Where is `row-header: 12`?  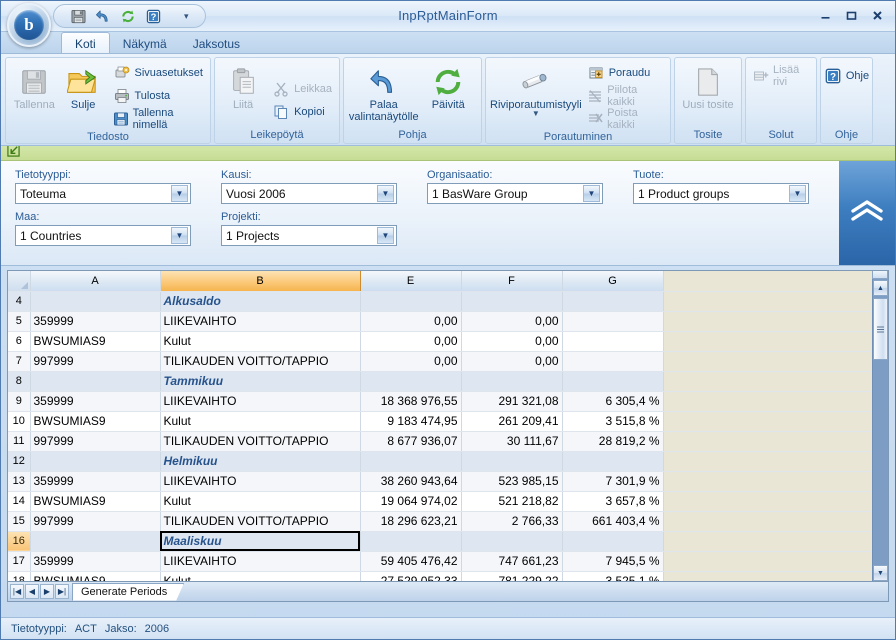
row-header: 12 is located at coordinates (19, 461).